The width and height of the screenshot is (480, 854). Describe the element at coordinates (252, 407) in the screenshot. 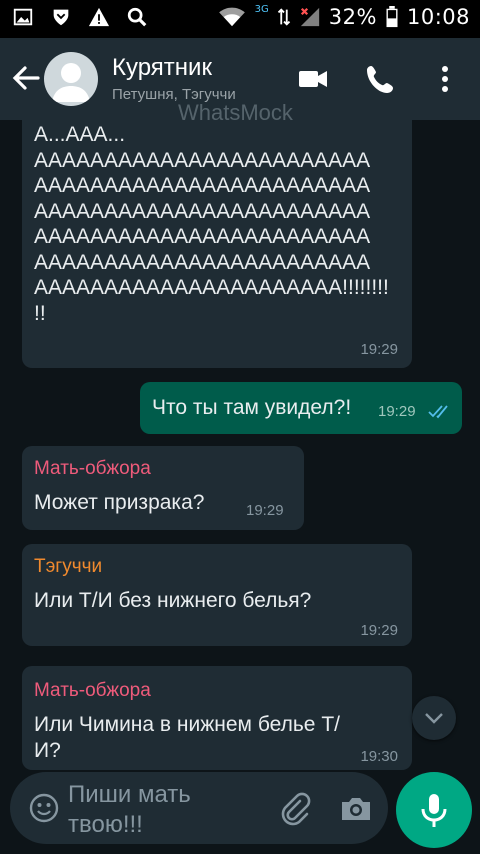

I see `message-text: Что ты там увидел?!` at that location.